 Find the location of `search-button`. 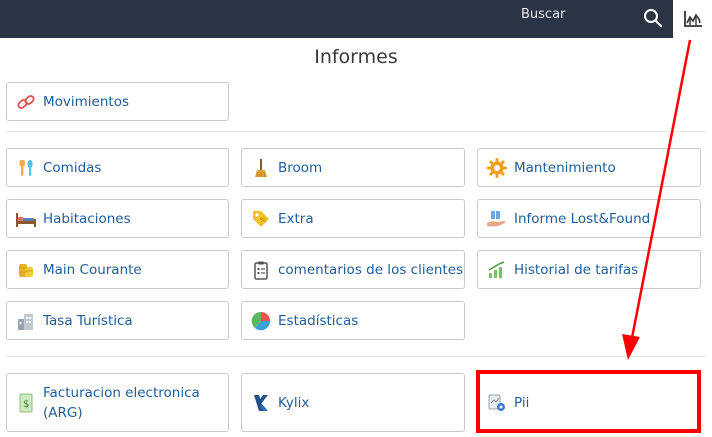

search-button is located at coordinates (653, 18).